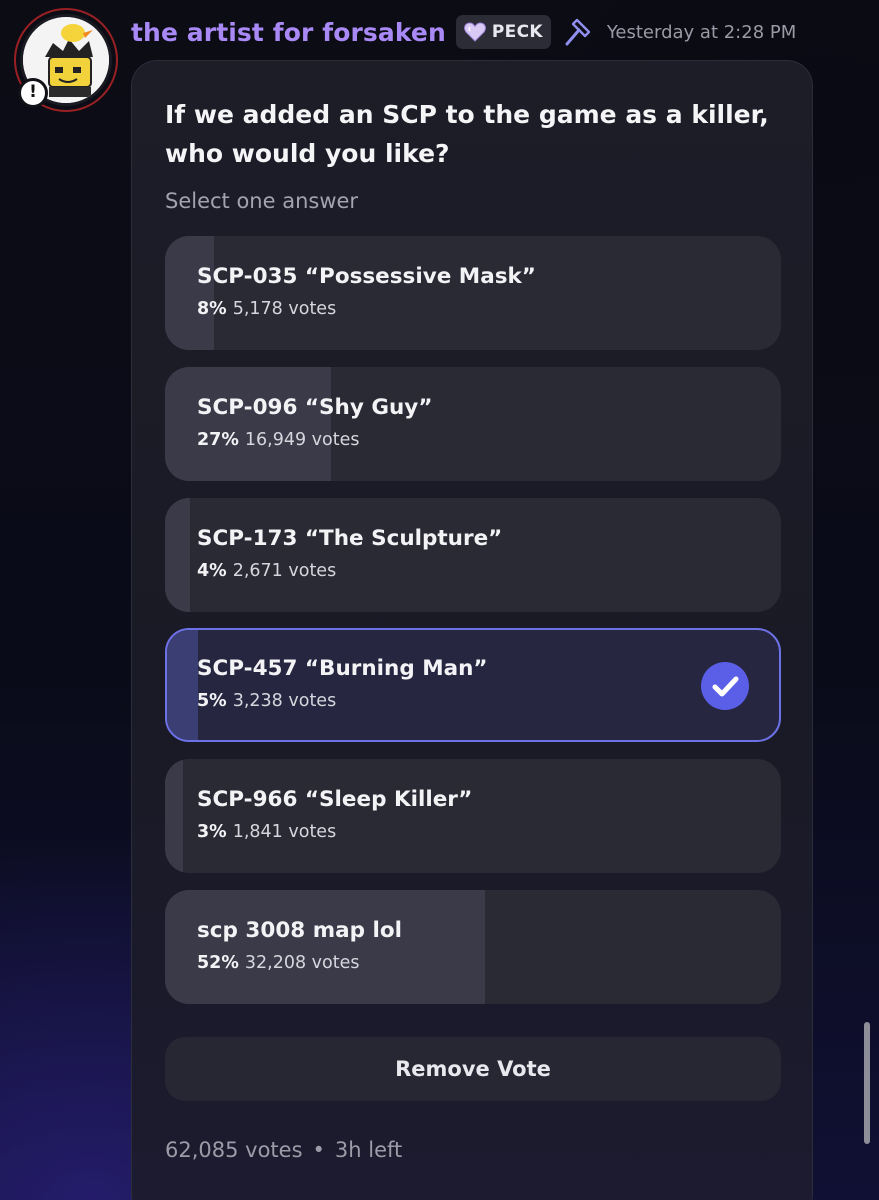 The height and width of the screenshot is (1200, 879). What do you see at coordinates (701, 32) in the screenshot?
I see `message-timestamp: Yesterday at 2:28 PM` at bounding box center [701, 32].